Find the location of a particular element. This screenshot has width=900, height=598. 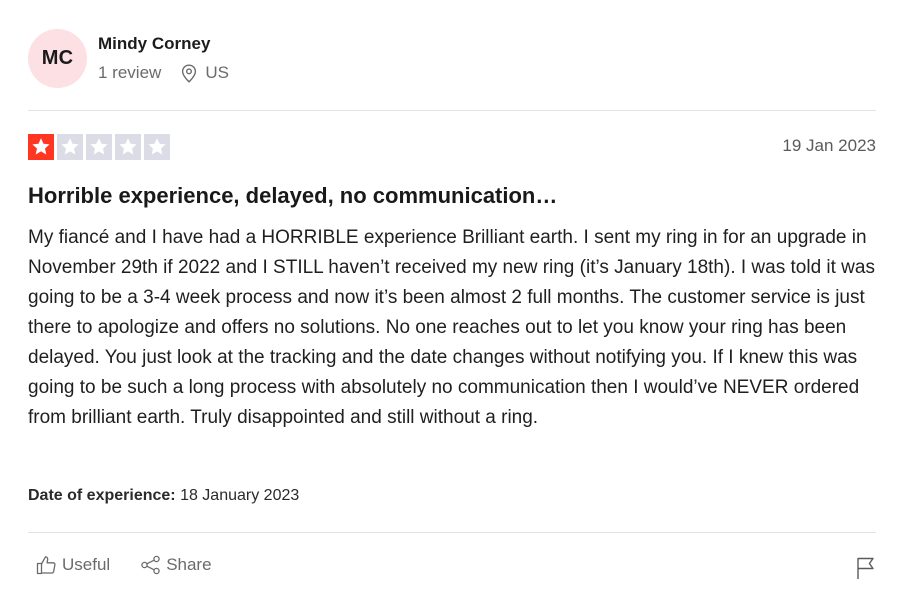

review-date: 19 Jan 2023 is located at coordinates (829, 145).